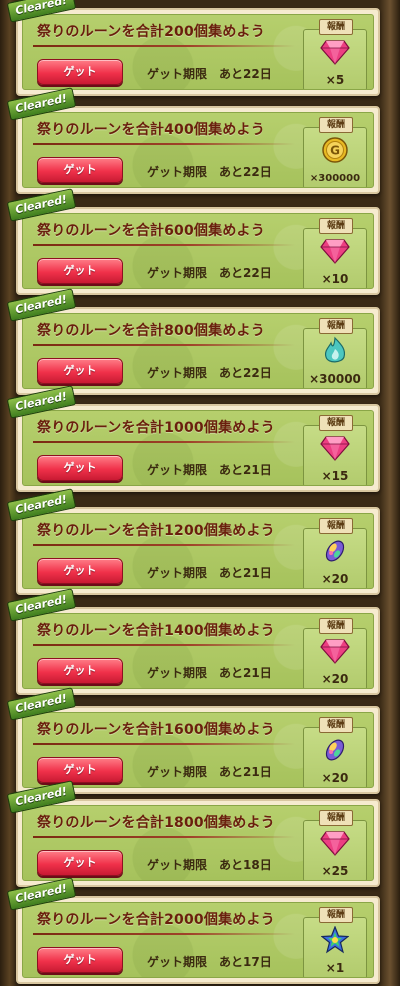 The width and height of the screenshot is (400, 986). What do you see at coordinates (335, 80) in the screenshot?
I see `reward-quantity: ×5` at bounding box center [335, 80].